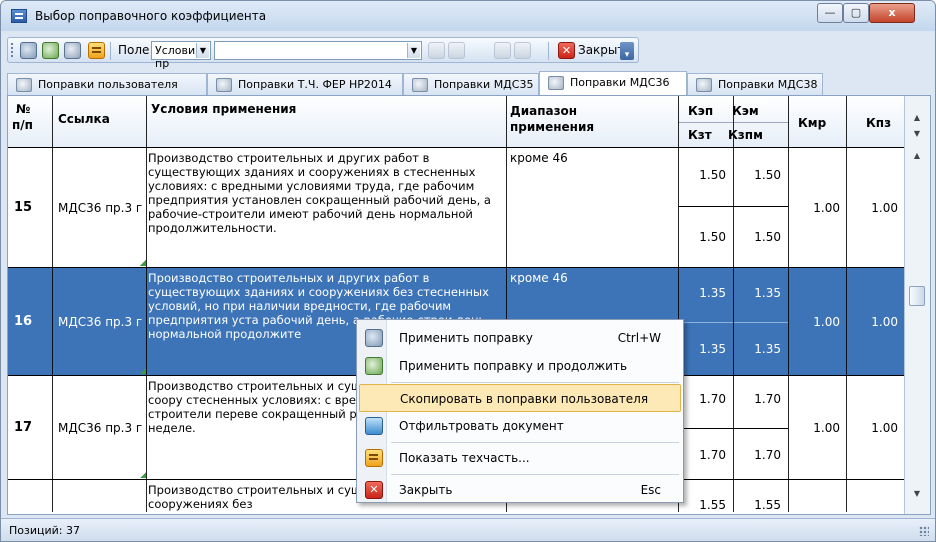 Image resolution: width=936 pixels, height=542 pixels. I want to click on find-prev-icon, so click(436, 50).